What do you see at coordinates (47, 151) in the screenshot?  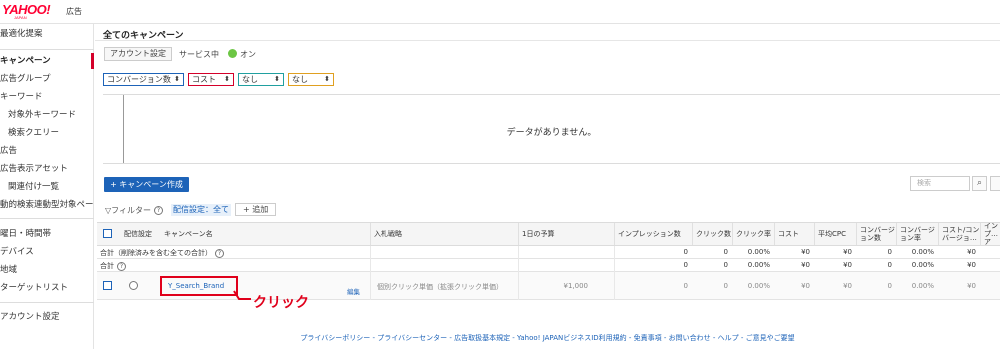 I see `sidebar-item-ad: 広告` at bounding box center [47, 151].